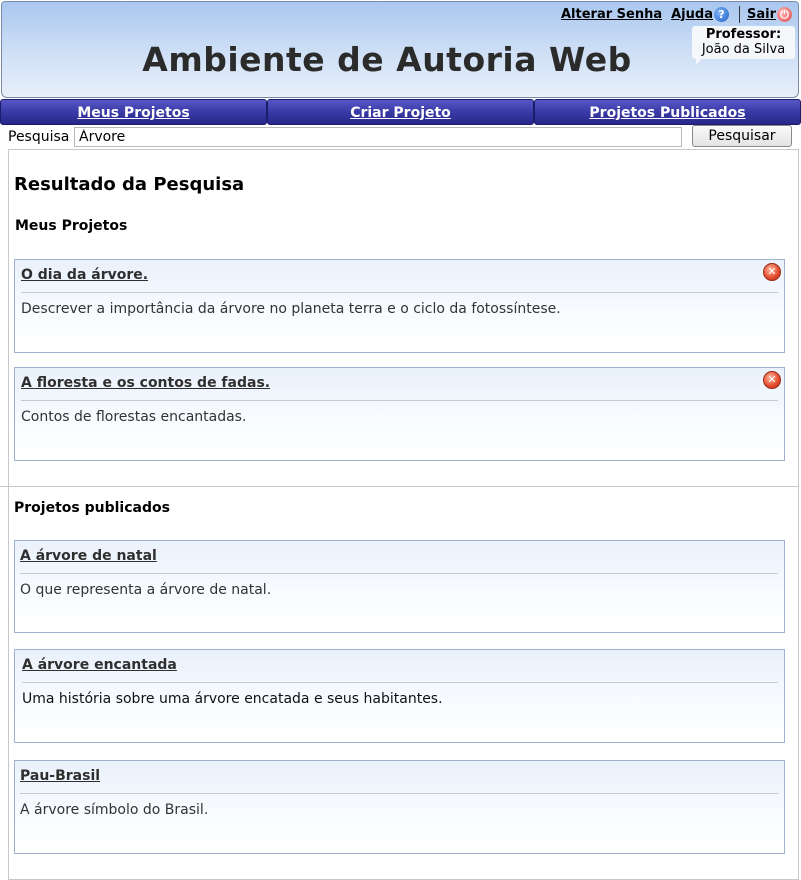 This screenshot has height=880, width=801. What do you see at coordinates (114, 810) in the screenshot?
I see `project-description: A árvore símbolo do Brasil.` at bounding box center [114, 810].